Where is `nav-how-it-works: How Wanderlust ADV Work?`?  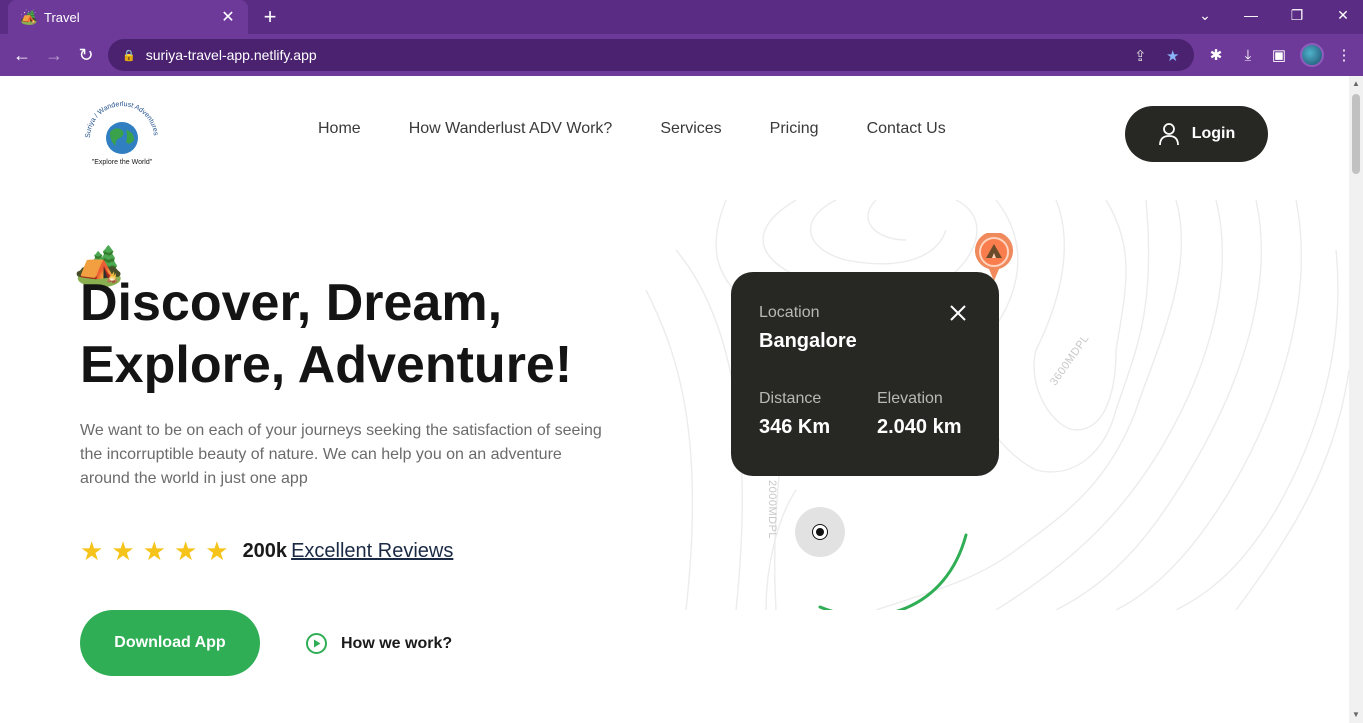
nav-how-it-works: How Wanderlust ADV Work? is located at coordinates (511, 129).